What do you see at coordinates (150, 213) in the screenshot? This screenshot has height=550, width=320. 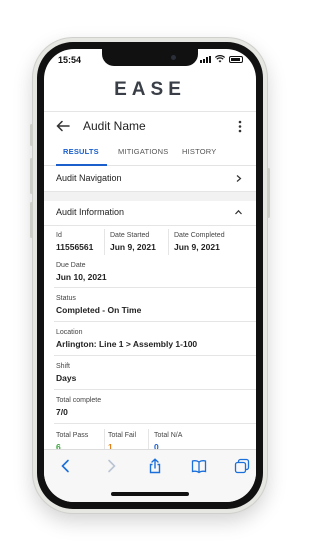 I see `audit-information-header: Audit Information` at bounding box center [150, 213].